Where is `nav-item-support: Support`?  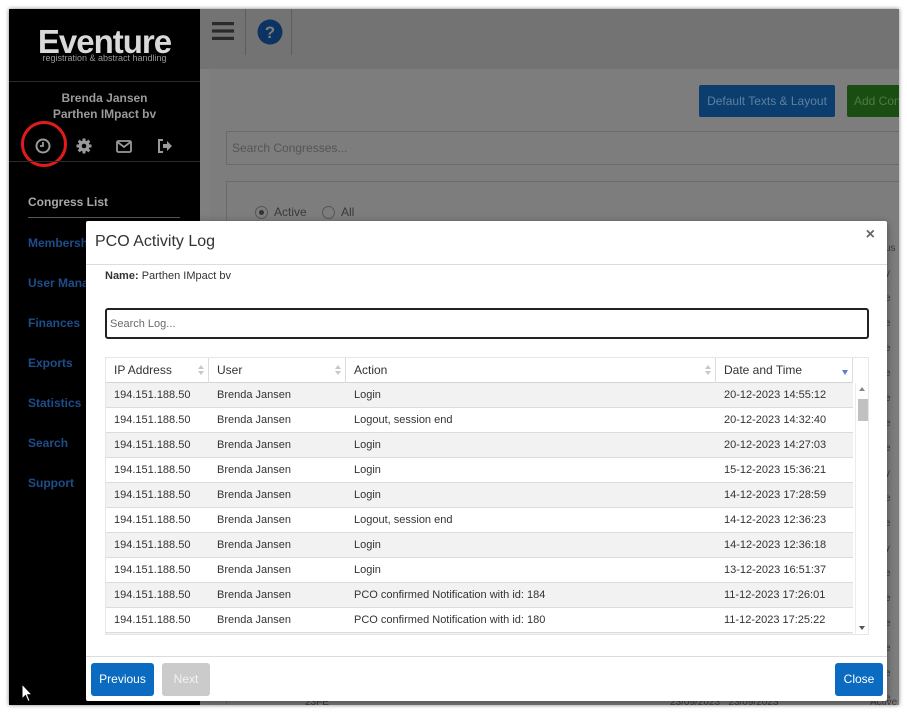
nav-item-support: Support is located at coordinates (51, 483).